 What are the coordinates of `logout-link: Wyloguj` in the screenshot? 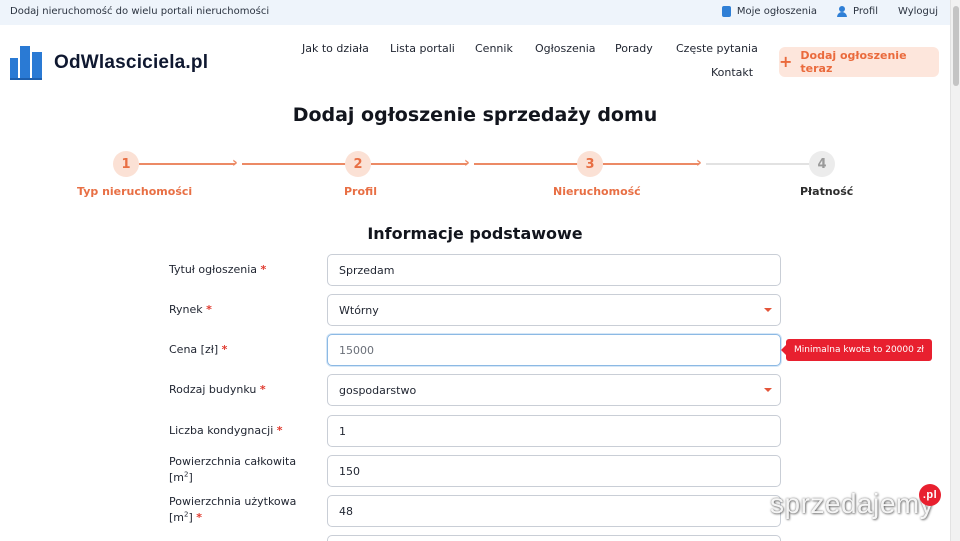 It's located at (918, 11).